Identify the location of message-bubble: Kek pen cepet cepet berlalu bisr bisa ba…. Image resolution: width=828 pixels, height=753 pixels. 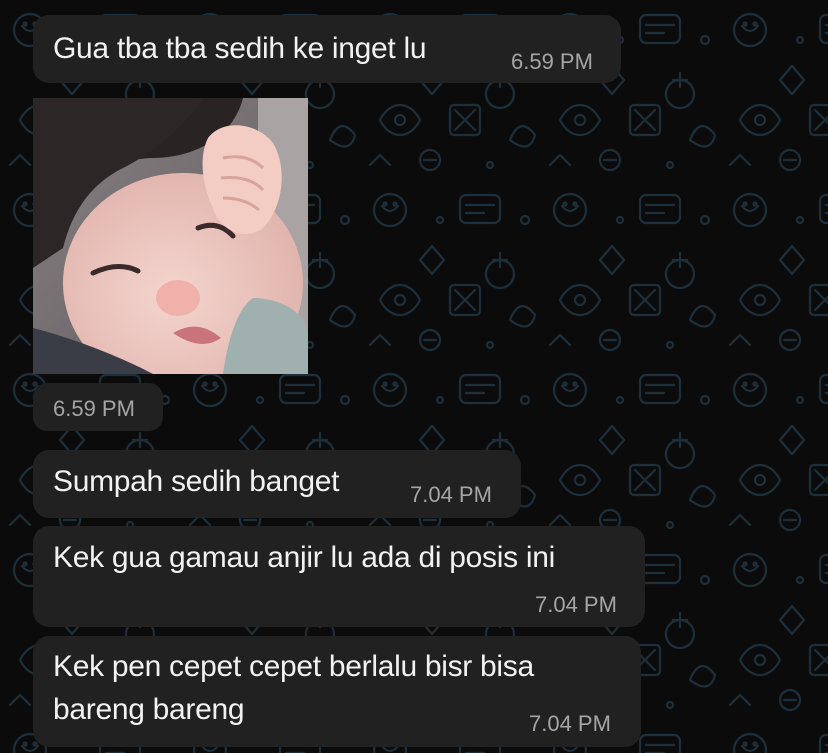
(337, 691).